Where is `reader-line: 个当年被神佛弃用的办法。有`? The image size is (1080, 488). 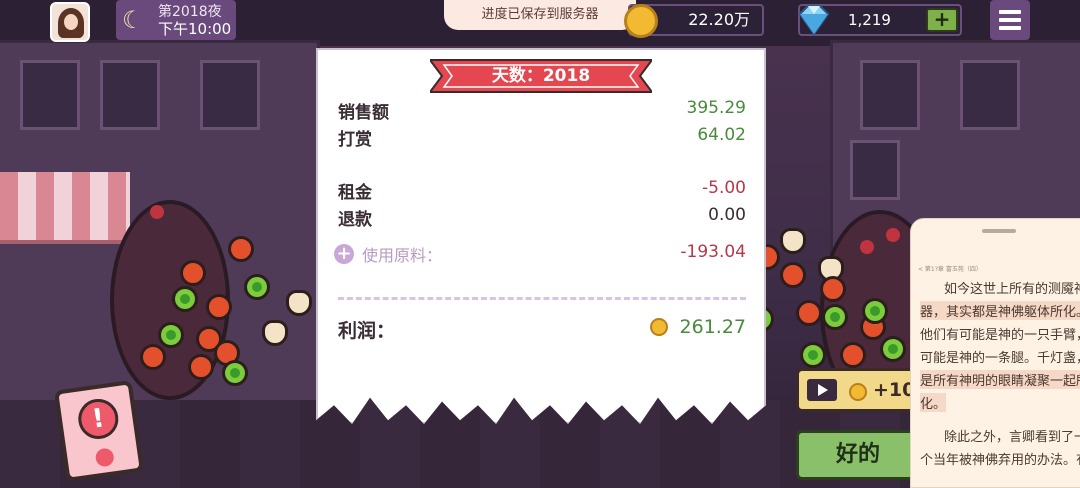
reader-line: 个当年被神佛弃用的办法。有 is located at coordinates (1000, 460).